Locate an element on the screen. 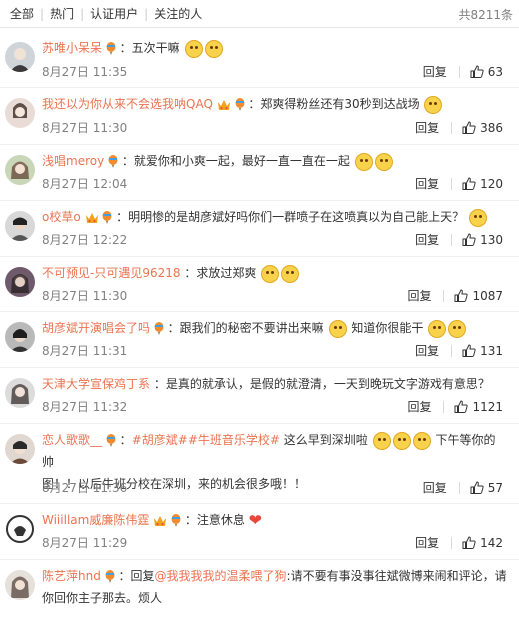  like-button: 142 is located at coordinates (482, 543).